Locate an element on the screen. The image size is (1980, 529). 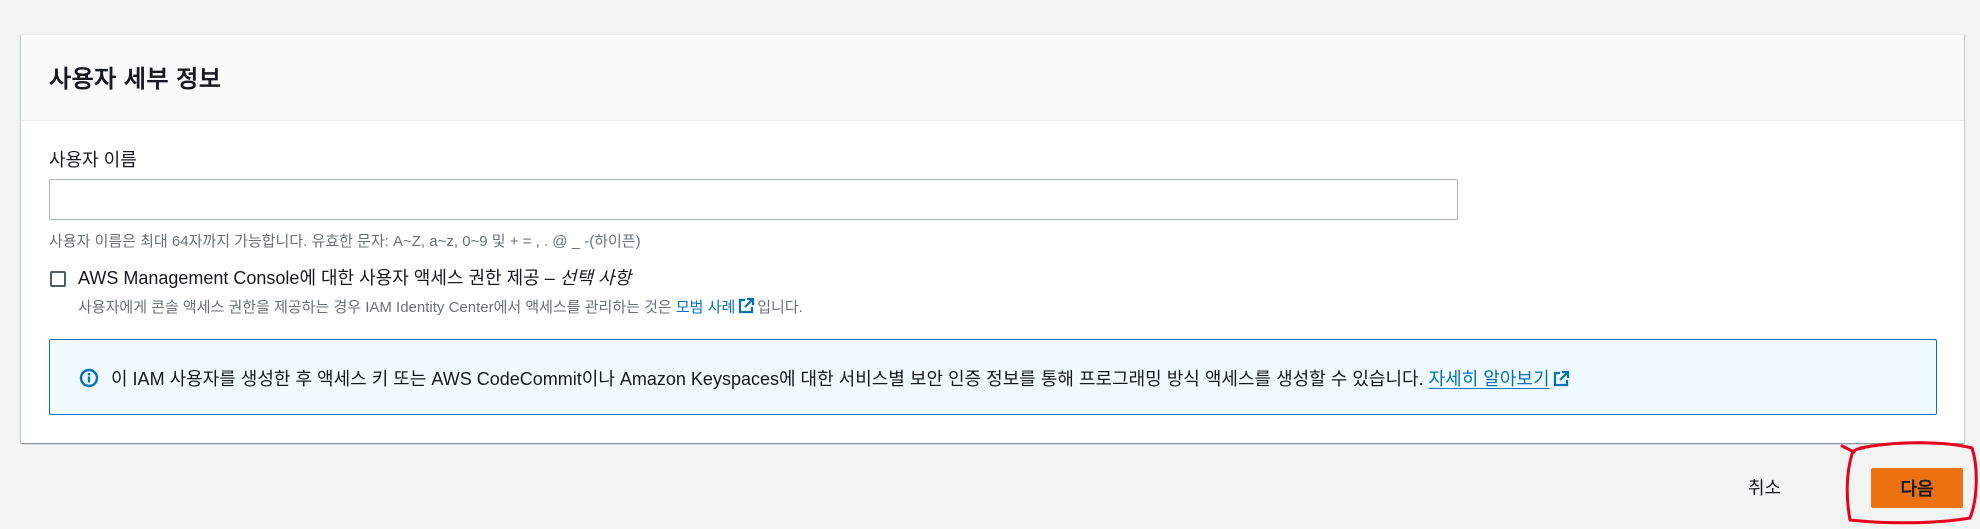
cancel-button: 취소 is located at coordinates (1764, 487).